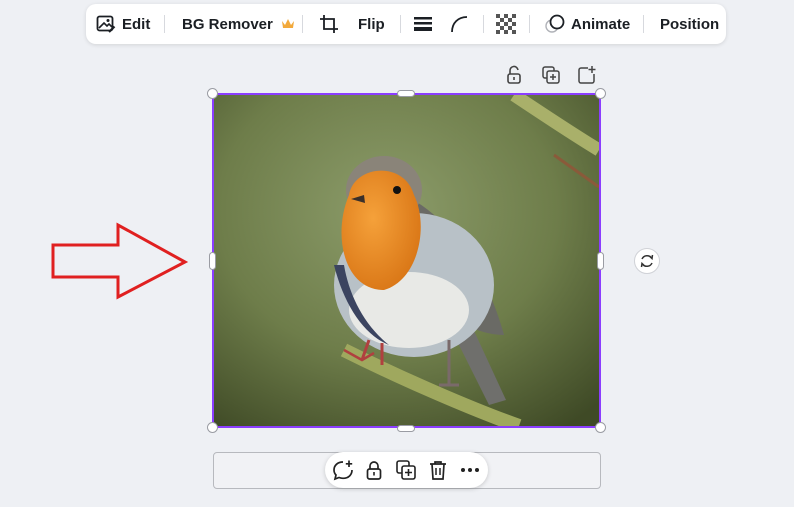 The image size is (794, 507). I want to click on comment-add-icon, so click(343, 470).